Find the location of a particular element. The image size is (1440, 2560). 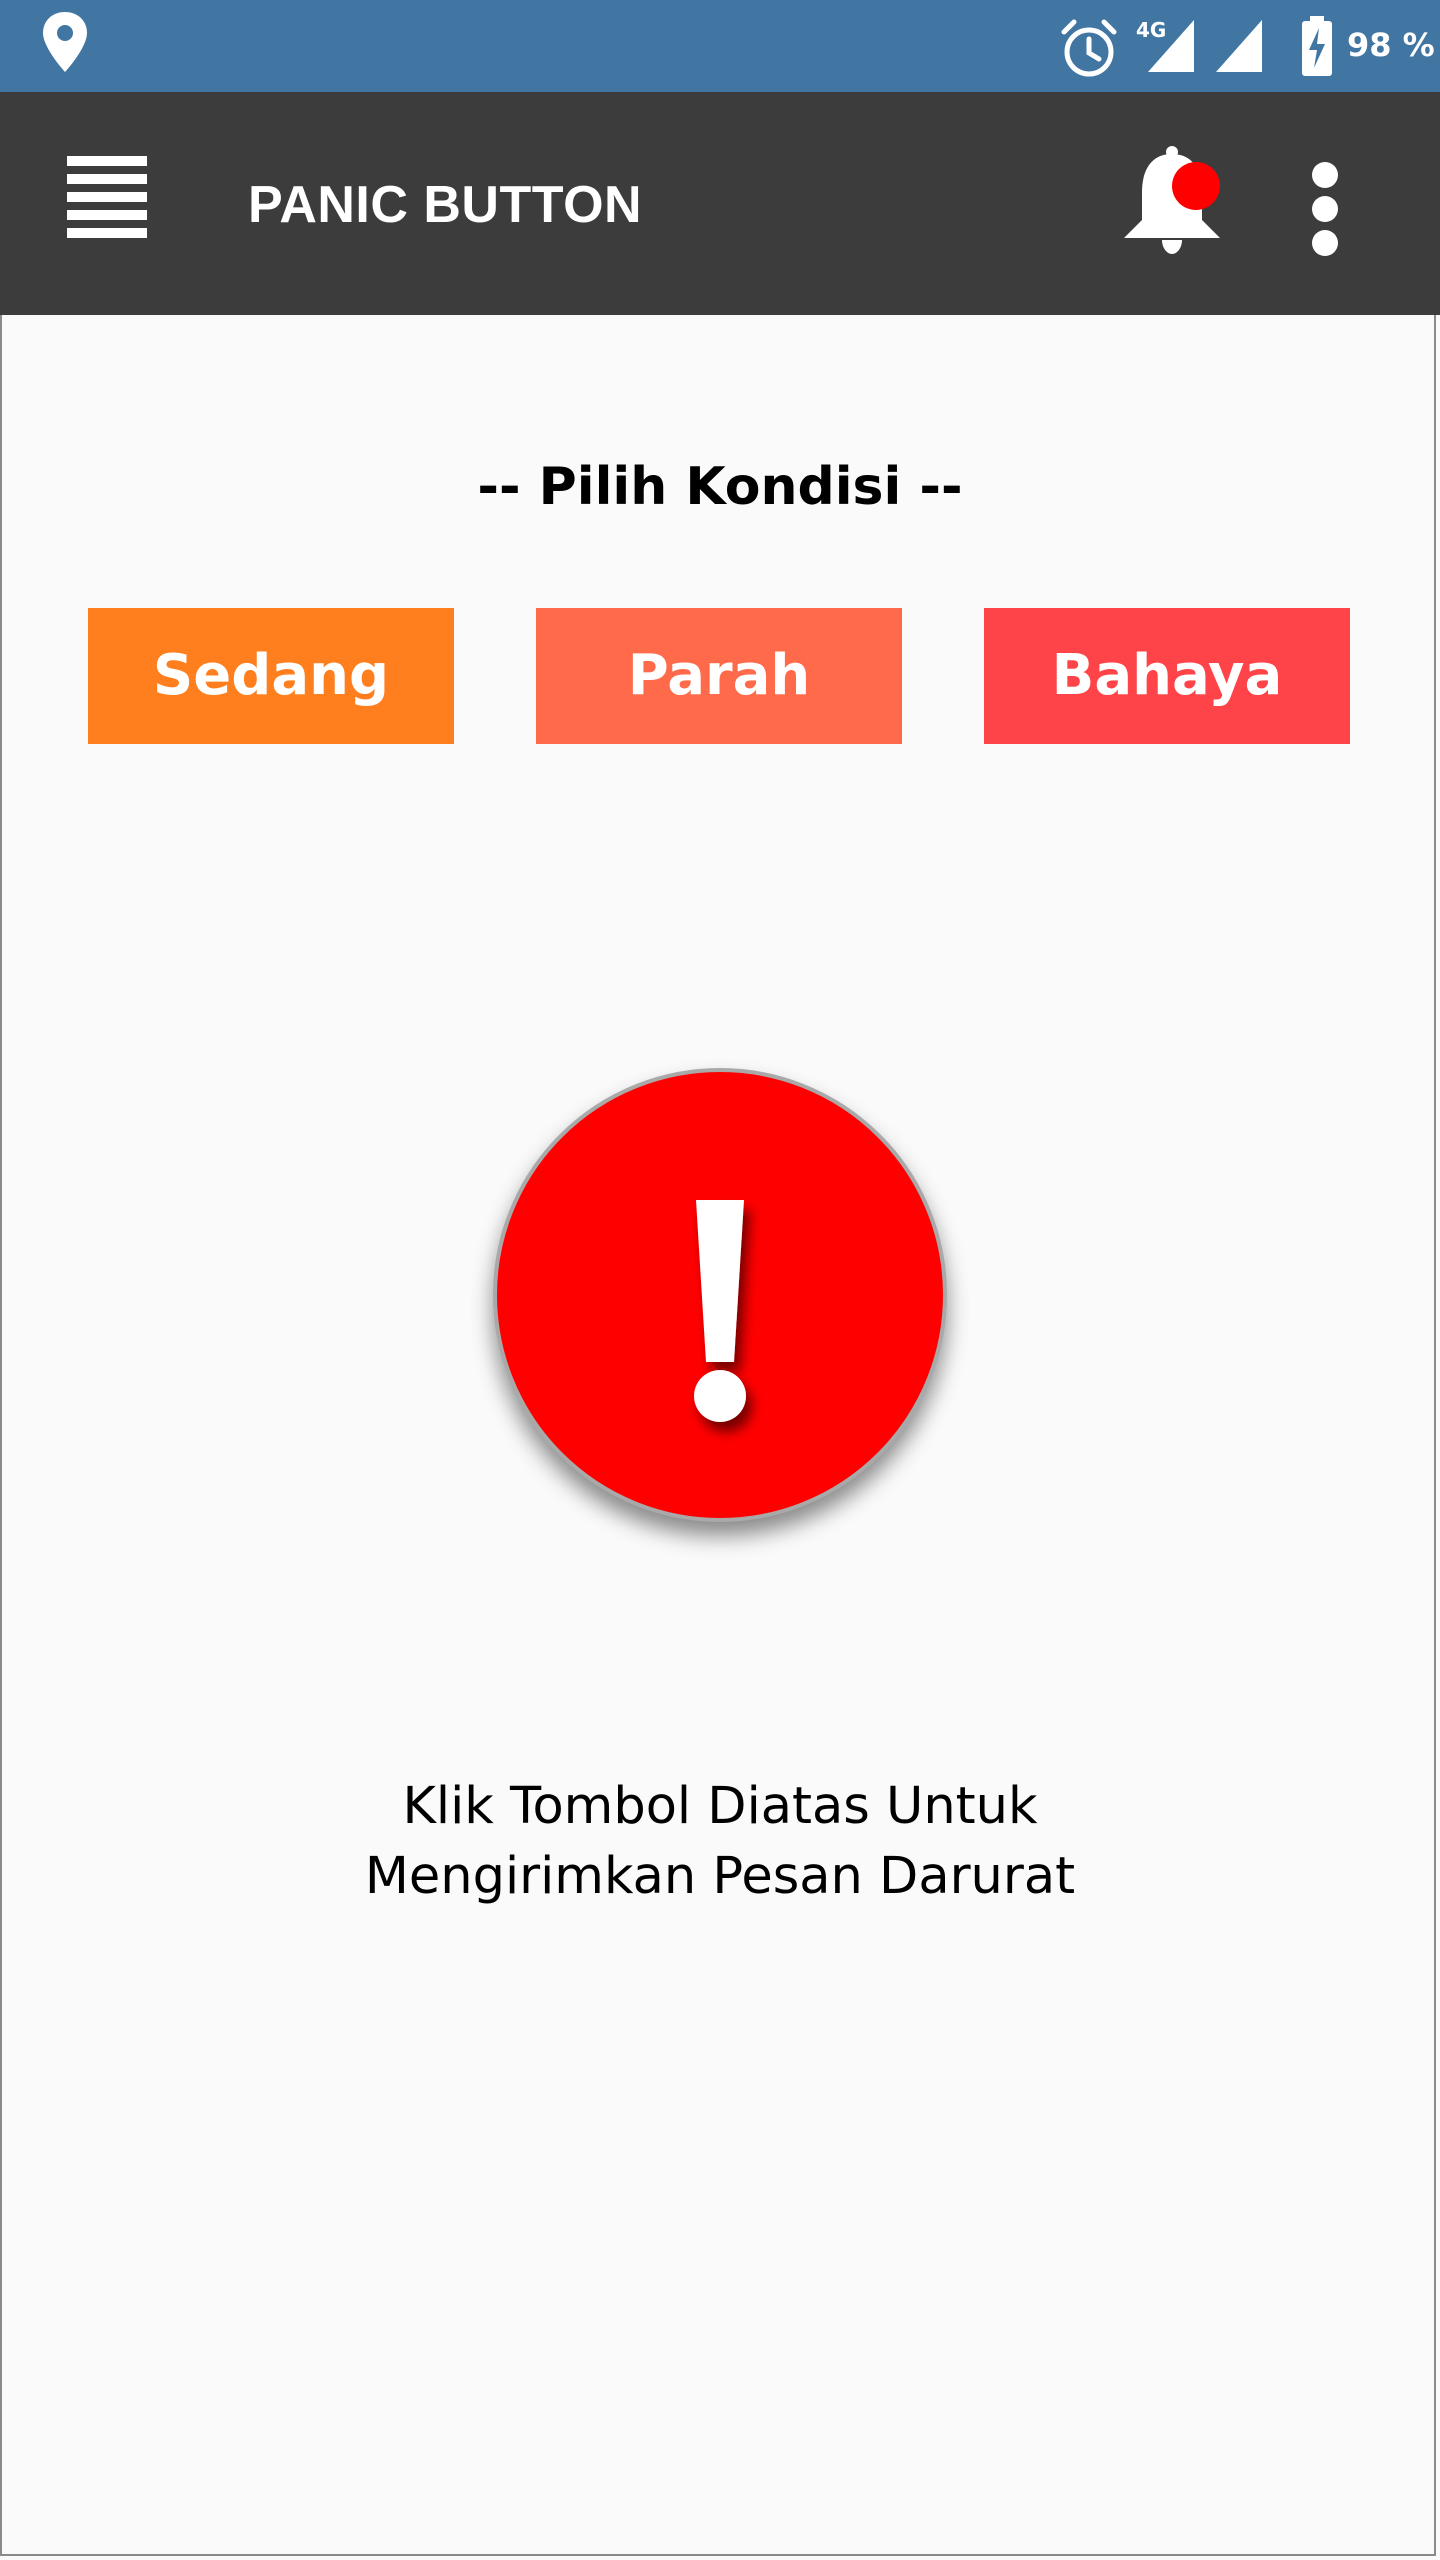

instruction-line-2: Mengirimkan Pesan Darurat is located at coordinates (720, 1876).